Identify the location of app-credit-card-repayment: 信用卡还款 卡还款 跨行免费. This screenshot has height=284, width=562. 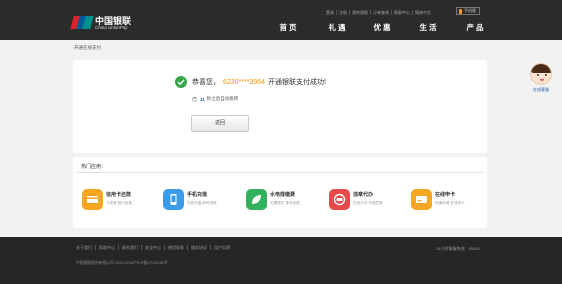
(122, 200).